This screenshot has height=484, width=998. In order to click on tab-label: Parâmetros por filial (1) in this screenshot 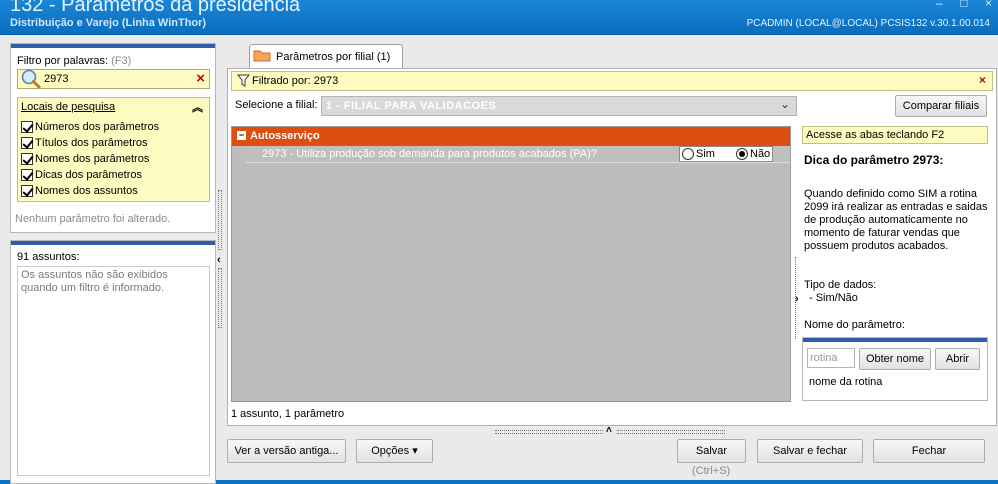, I will do `click(333, 57)`.